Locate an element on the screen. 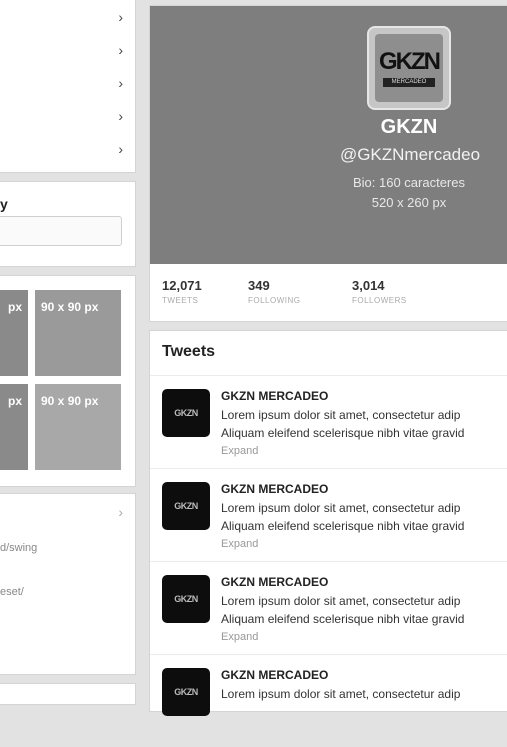 The width and height of the screenshot is (507, 747). sidebar-footer-panel is located at coordinates (67, 694).